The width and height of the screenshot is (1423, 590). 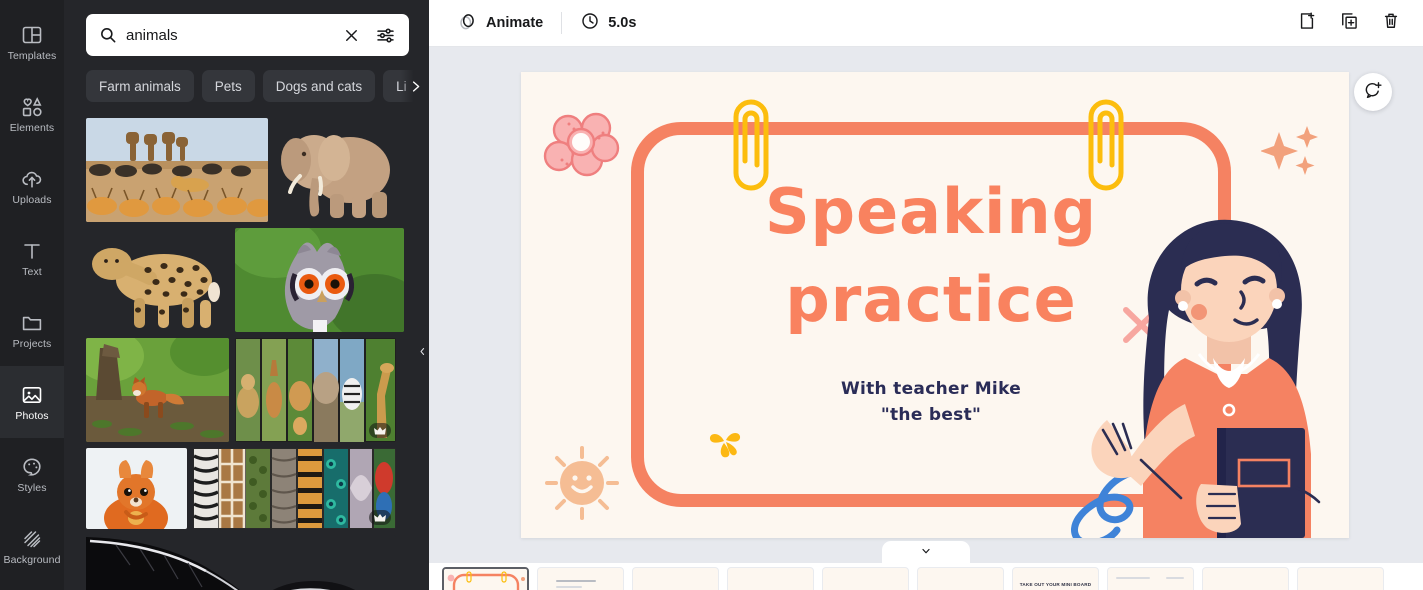 I want to click on photo-red-fox-forest, so click(x=157, y=390).